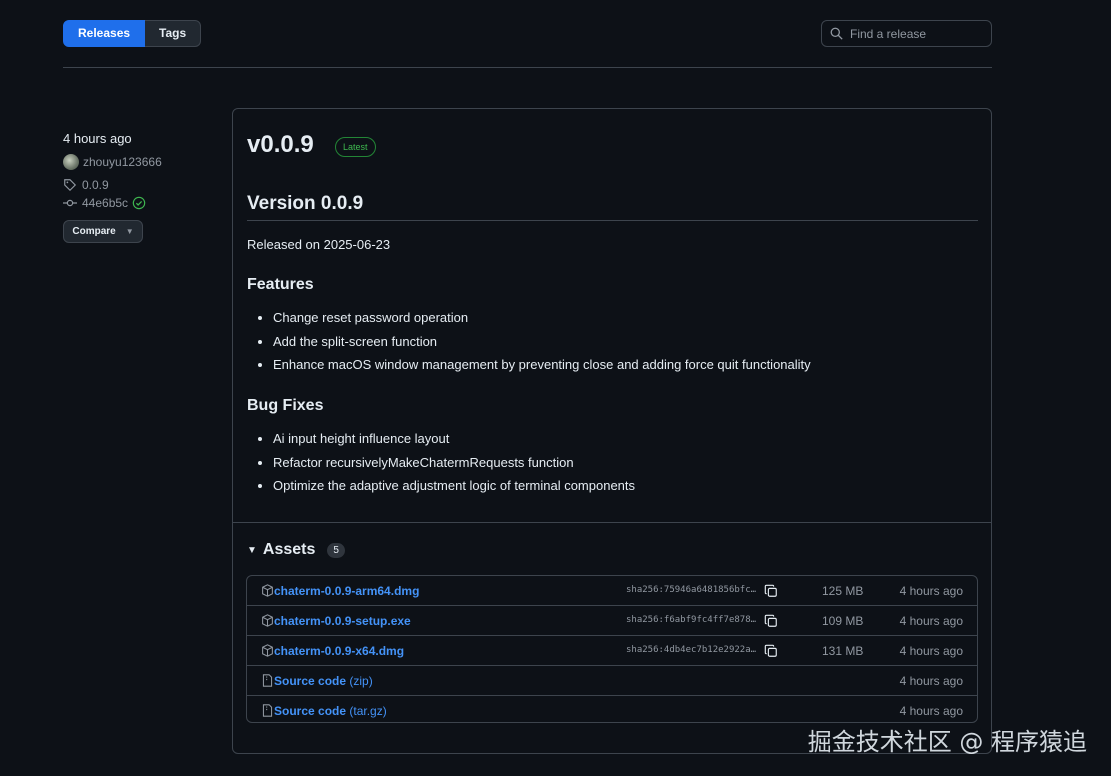 The width and height of the screenshot is (1111, 776). What do you see at coordinates (366, 711) in the screenshot?
I see `asset-suffix: (tar.gz)` at bounding box center [366, 711].